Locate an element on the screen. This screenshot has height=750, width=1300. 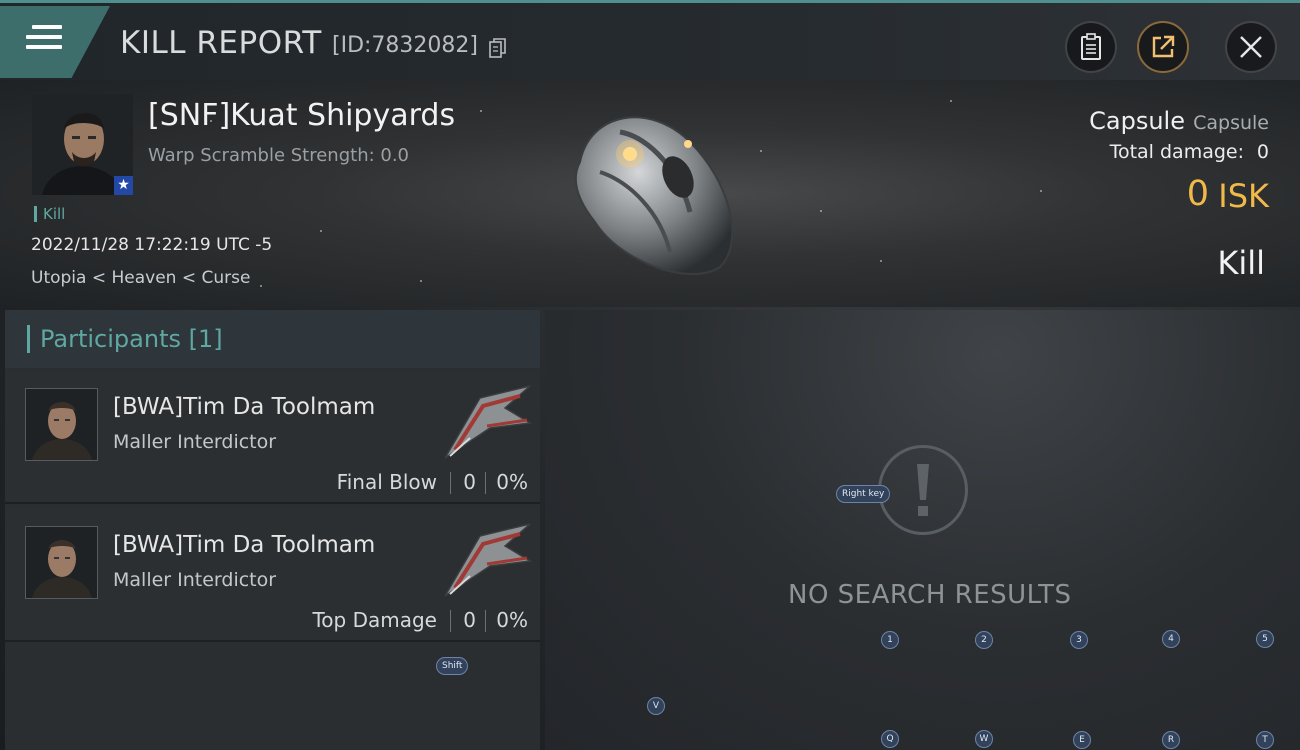
victim-ship-name: Capsule is located at coordinates (1137, 121).